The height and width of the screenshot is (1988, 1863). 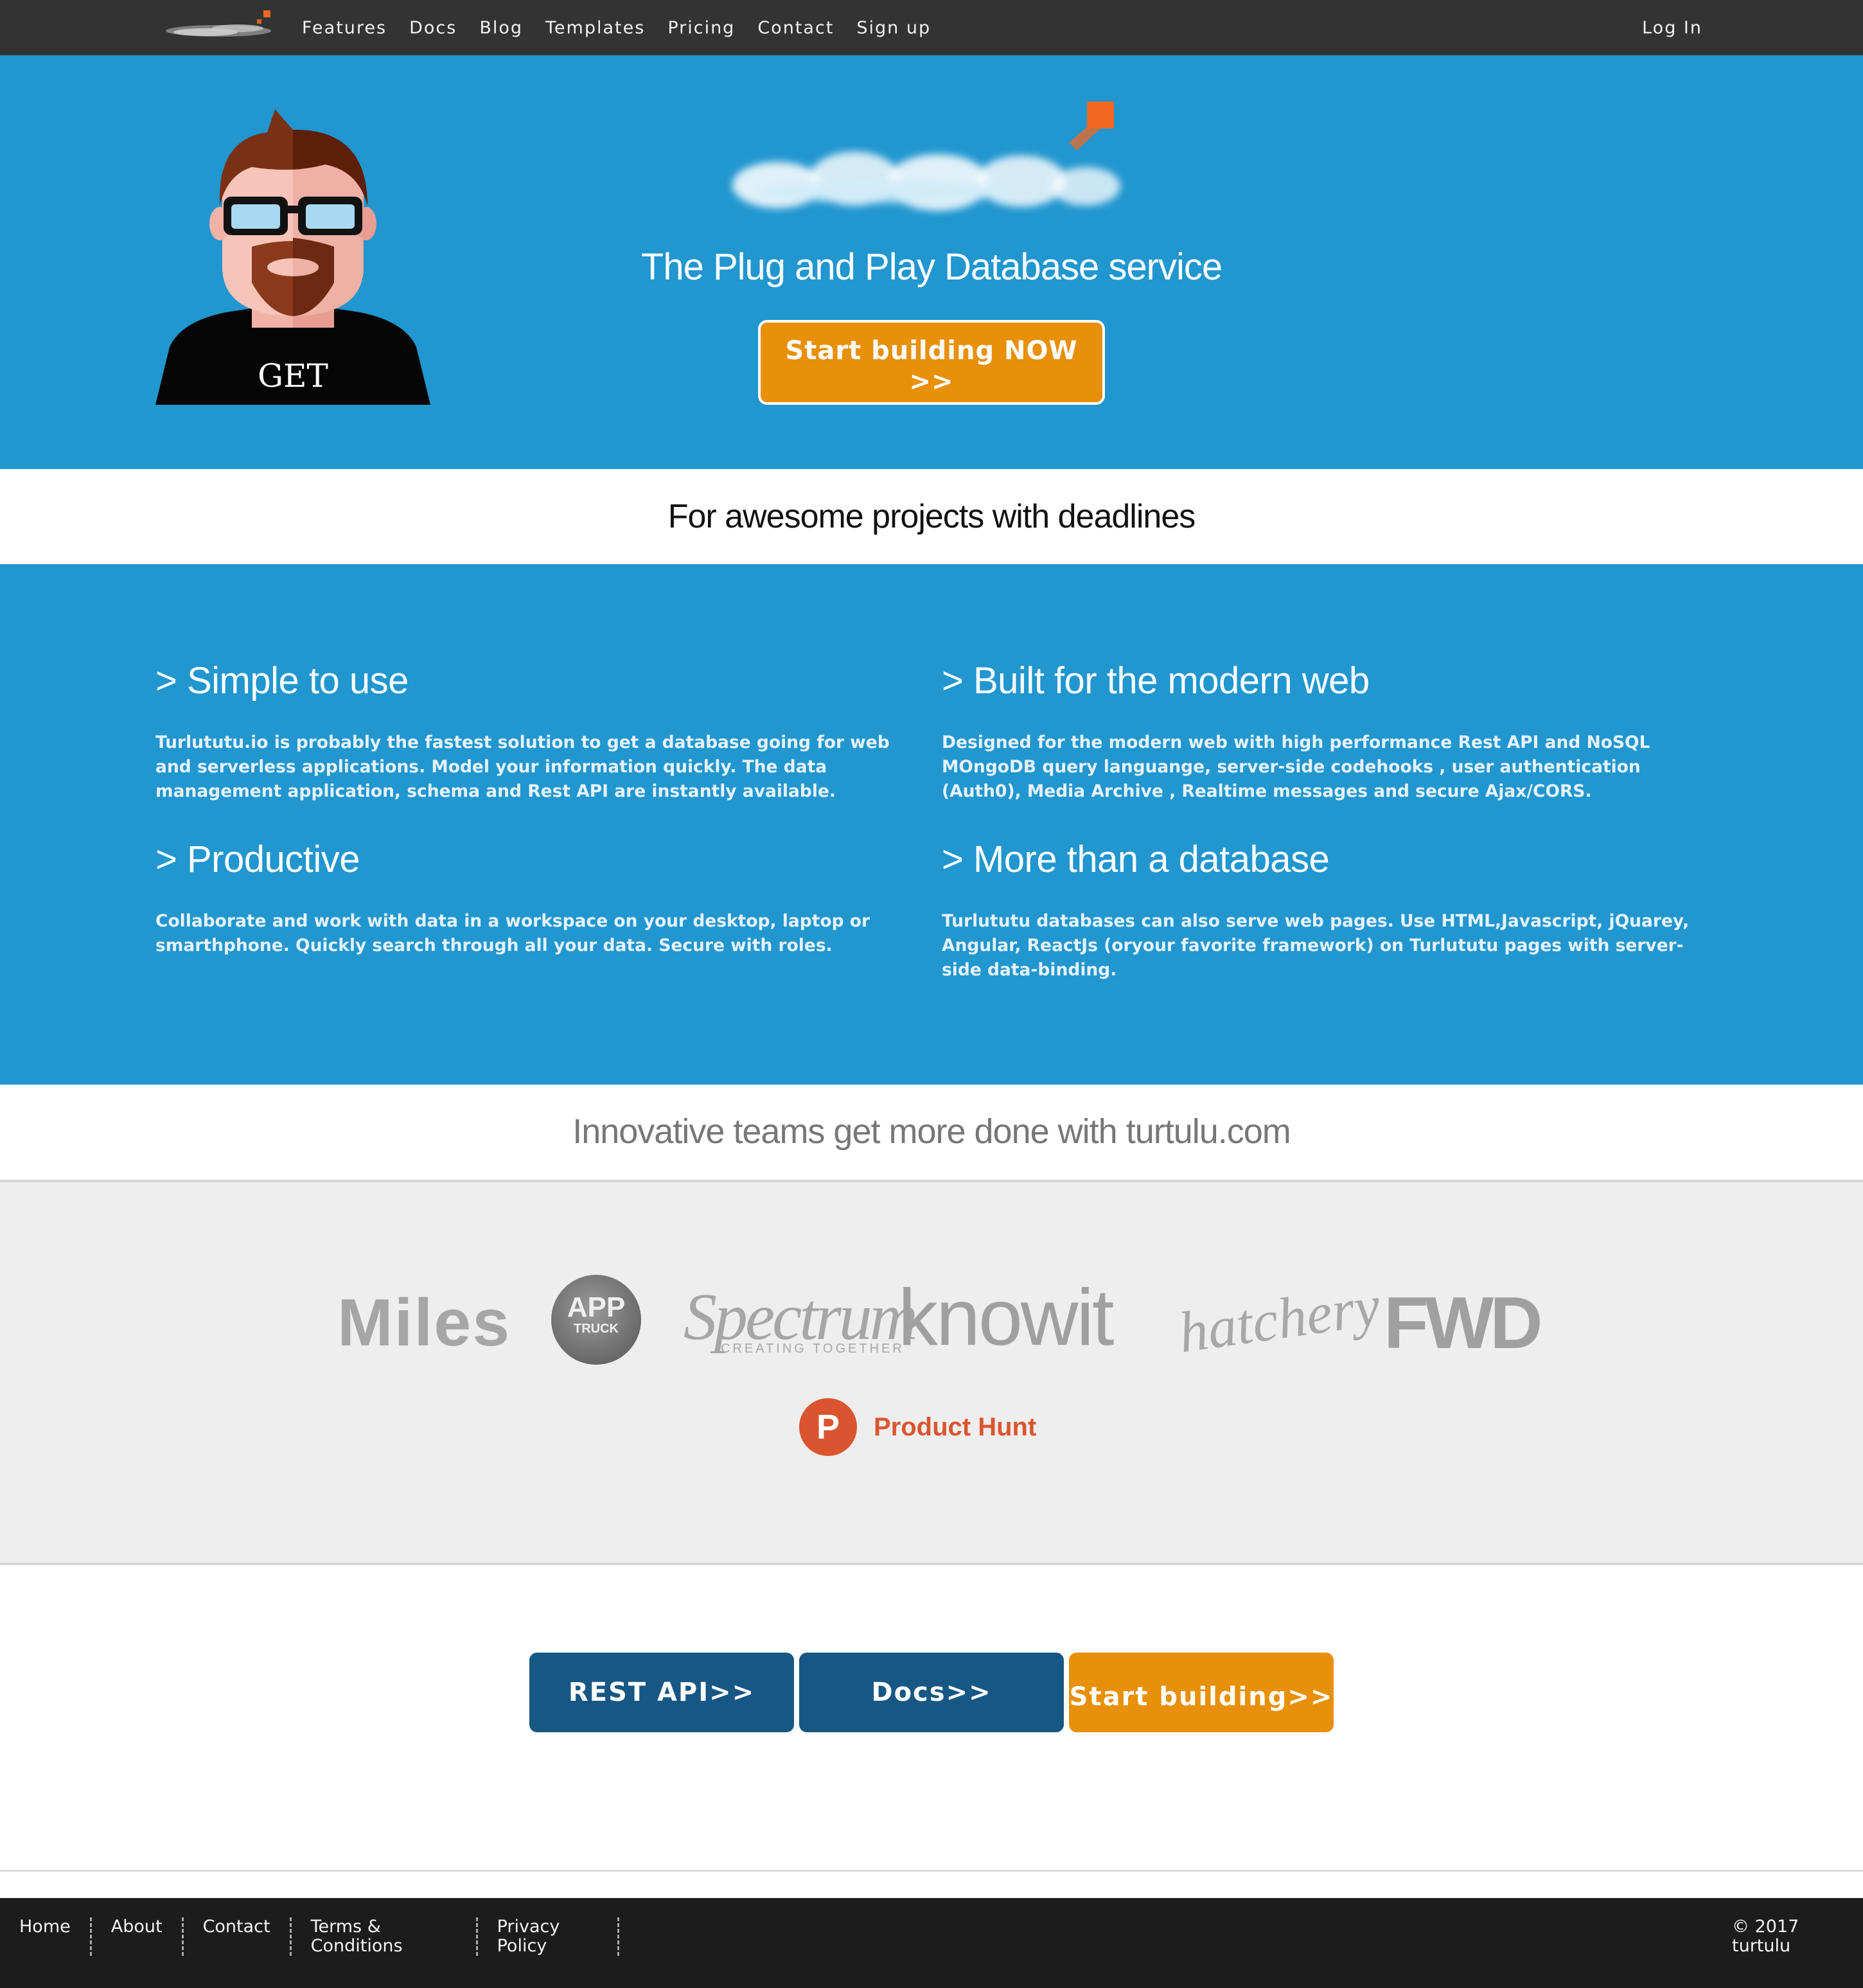 I want to click on tagline-section: For awesome projects with deadlines, so click(x=931, y=516).